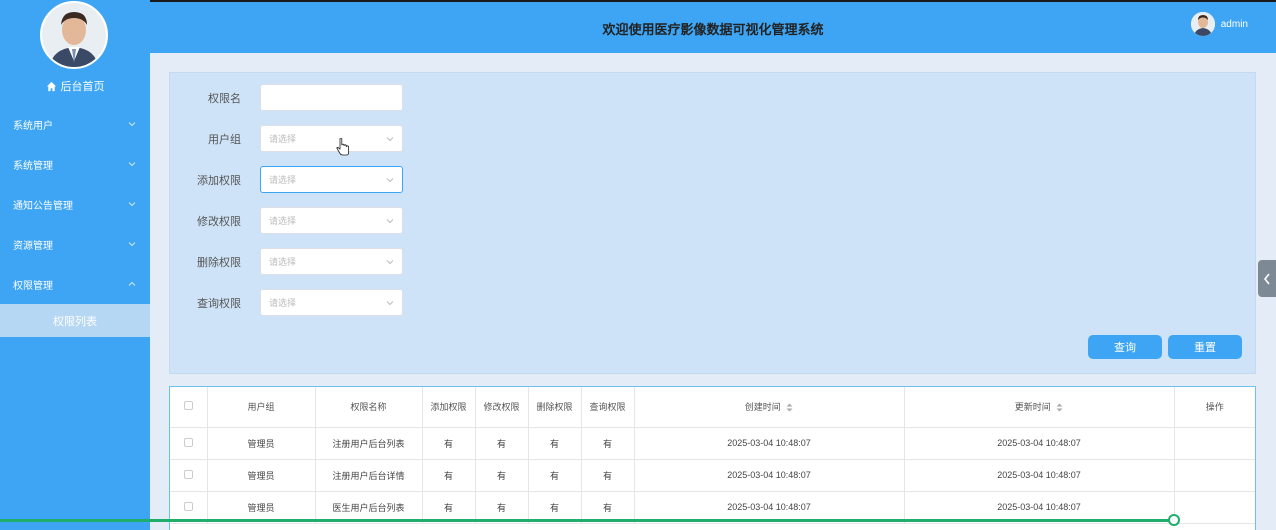  Describe the element at coordinates (75, 124) in the screenshot. I see `sidebar-item-system-users: 系统用户` at that location.